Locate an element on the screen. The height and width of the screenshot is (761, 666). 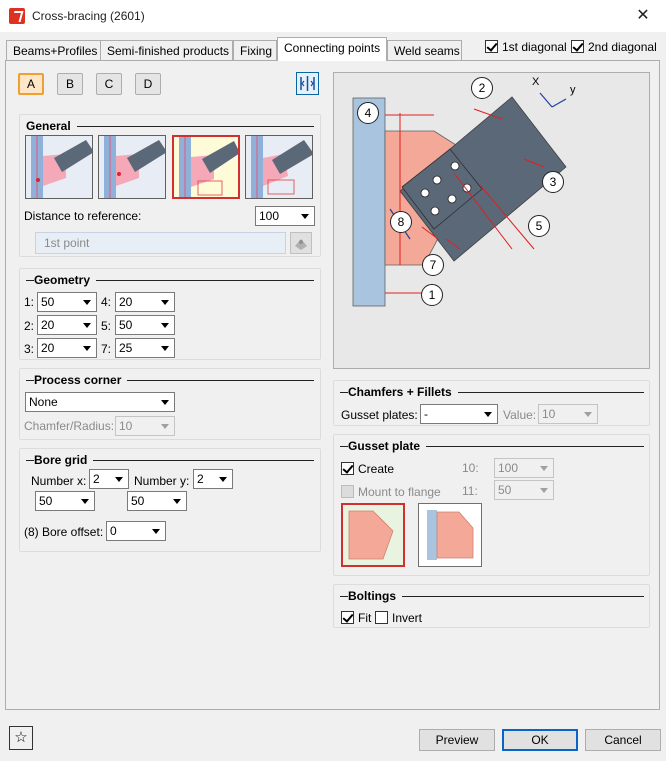
favorites-star-button: ☆ is located at coordinates (21, 738).